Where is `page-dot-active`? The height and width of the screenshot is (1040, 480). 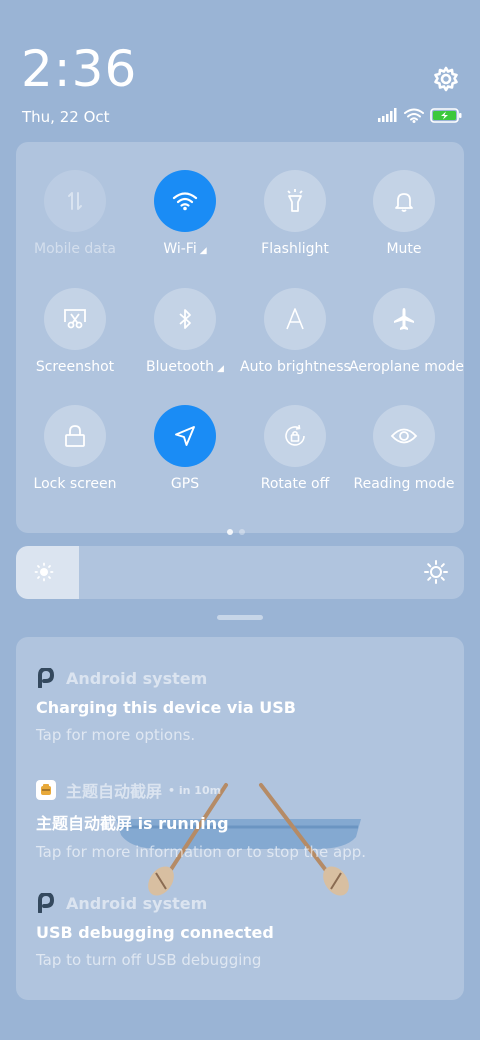
page-dot-active is located at coordinates (230, 532).